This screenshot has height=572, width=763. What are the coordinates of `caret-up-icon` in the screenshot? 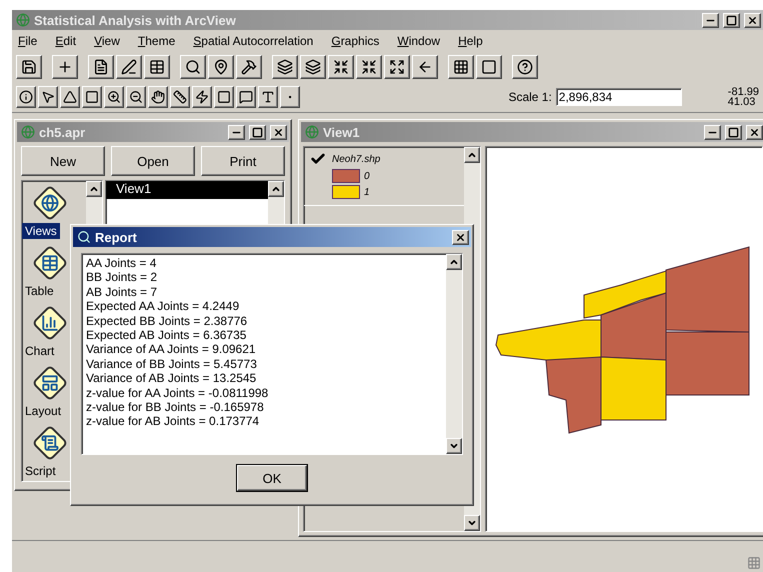 It's located at (276, 189).